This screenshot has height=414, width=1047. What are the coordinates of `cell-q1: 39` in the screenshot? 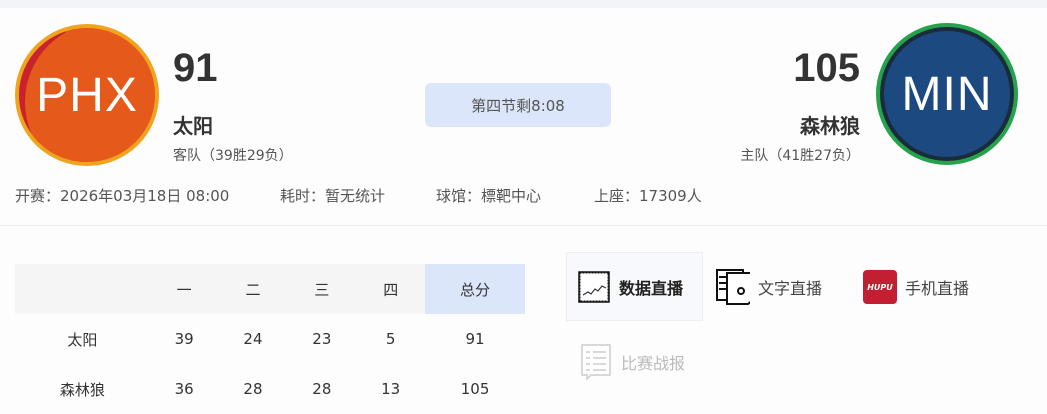 It's located at (184, 339).